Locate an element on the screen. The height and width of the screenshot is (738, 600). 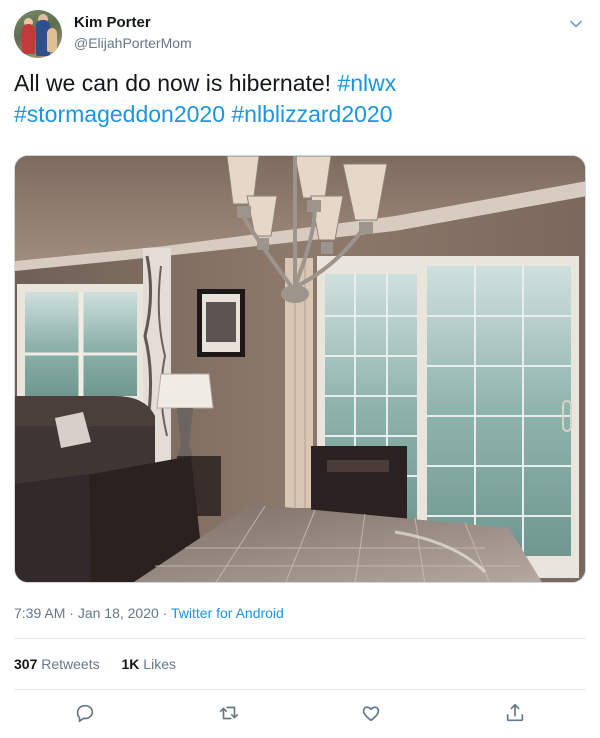
author-name: Kim Porter is located at coordinates (112, 22).